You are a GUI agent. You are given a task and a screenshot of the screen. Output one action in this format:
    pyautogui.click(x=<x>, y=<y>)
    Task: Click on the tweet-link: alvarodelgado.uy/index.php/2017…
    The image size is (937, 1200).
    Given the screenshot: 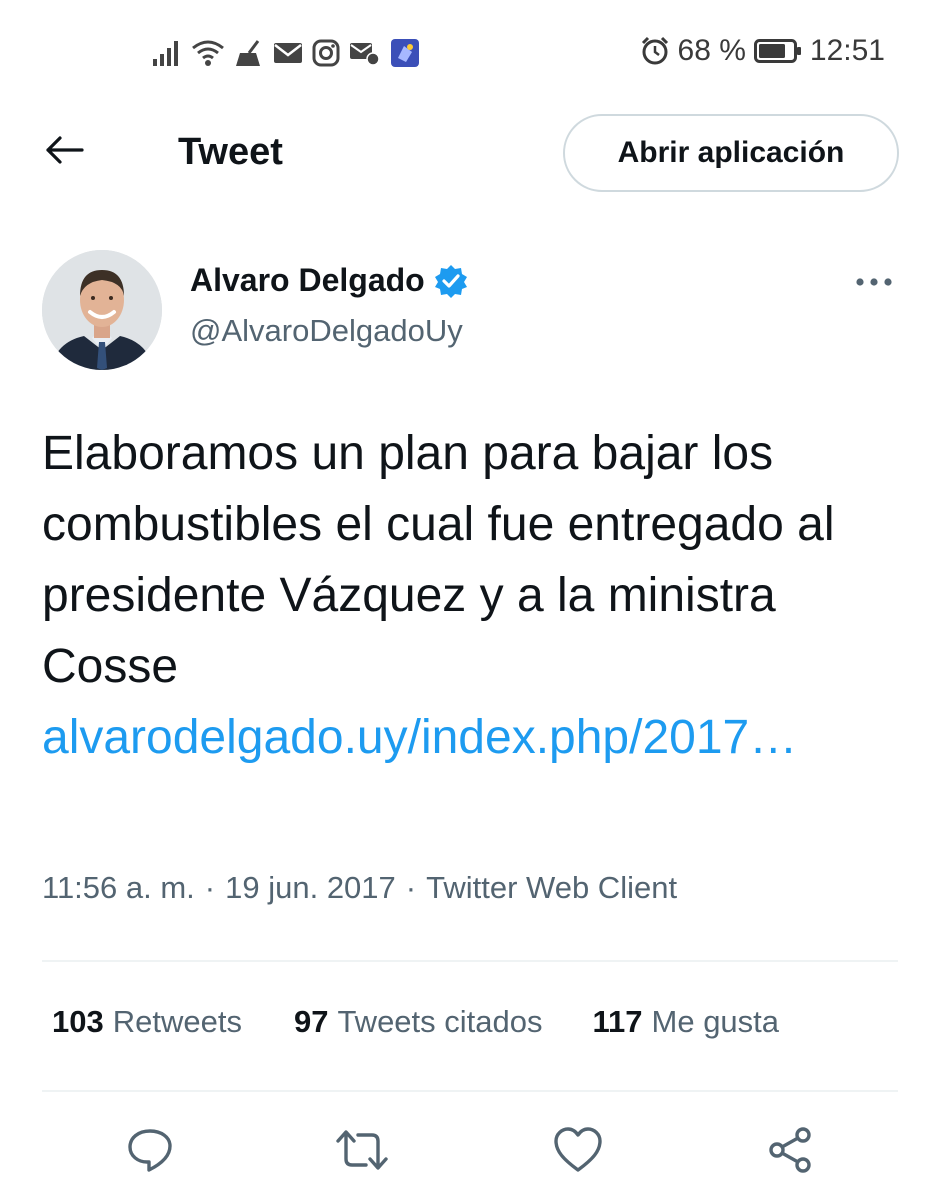 What is the action you would take?
    pyautogui.click(x=472, y=737)
    